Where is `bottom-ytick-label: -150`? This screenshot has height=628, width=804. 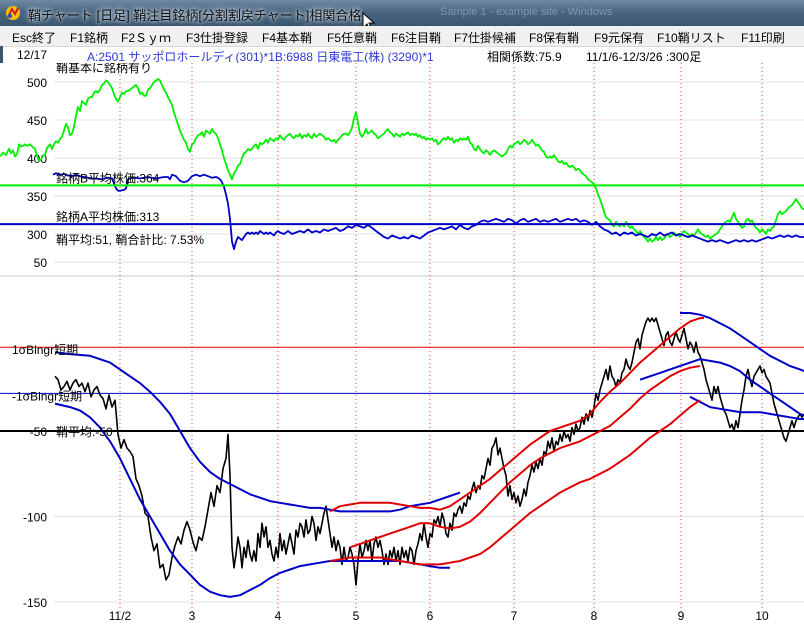
bottom-ytick-label: -150 is located at coordinates (35, 603).